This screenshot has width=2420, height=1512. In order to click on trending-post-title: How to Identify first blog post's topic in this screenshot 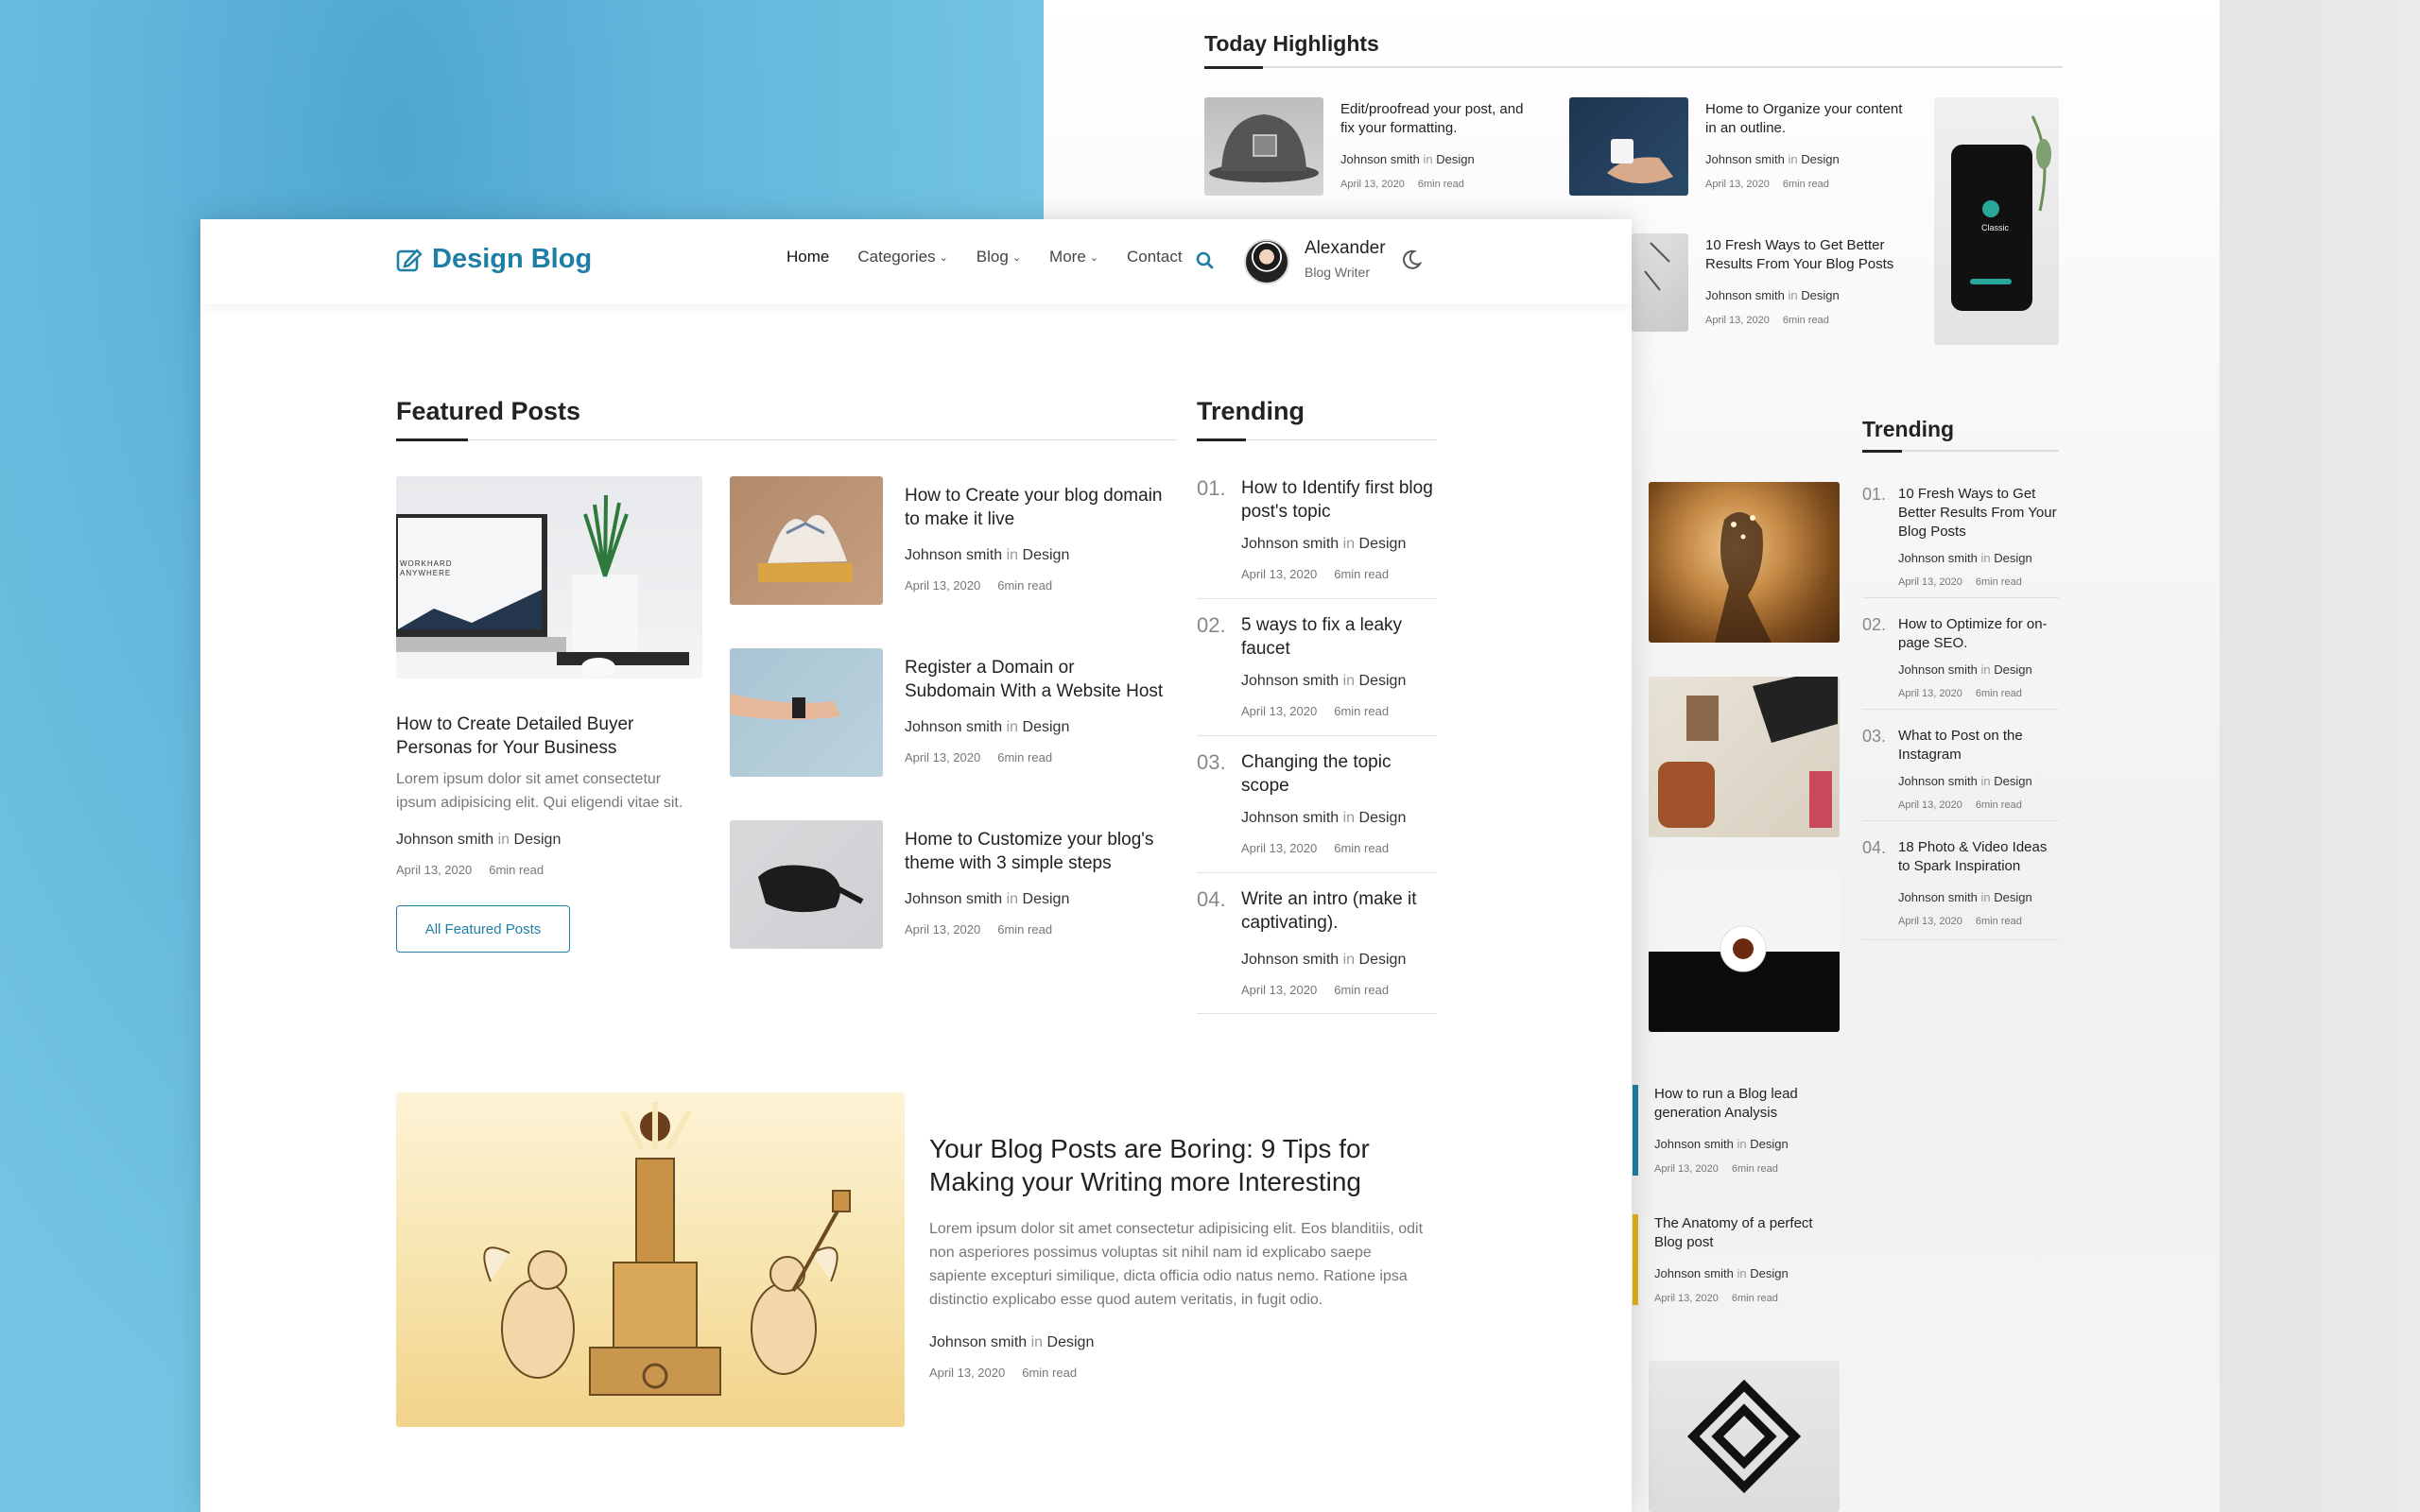, I will do `click(1341, 500)`.